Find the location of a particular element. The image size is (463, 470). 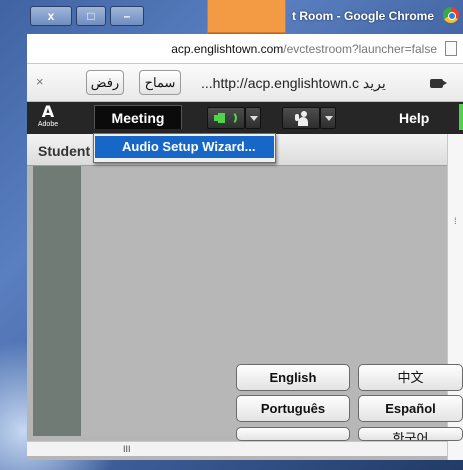

connect-toolbar: A Adobe Meeting Help is located at coordinates (245, 118).